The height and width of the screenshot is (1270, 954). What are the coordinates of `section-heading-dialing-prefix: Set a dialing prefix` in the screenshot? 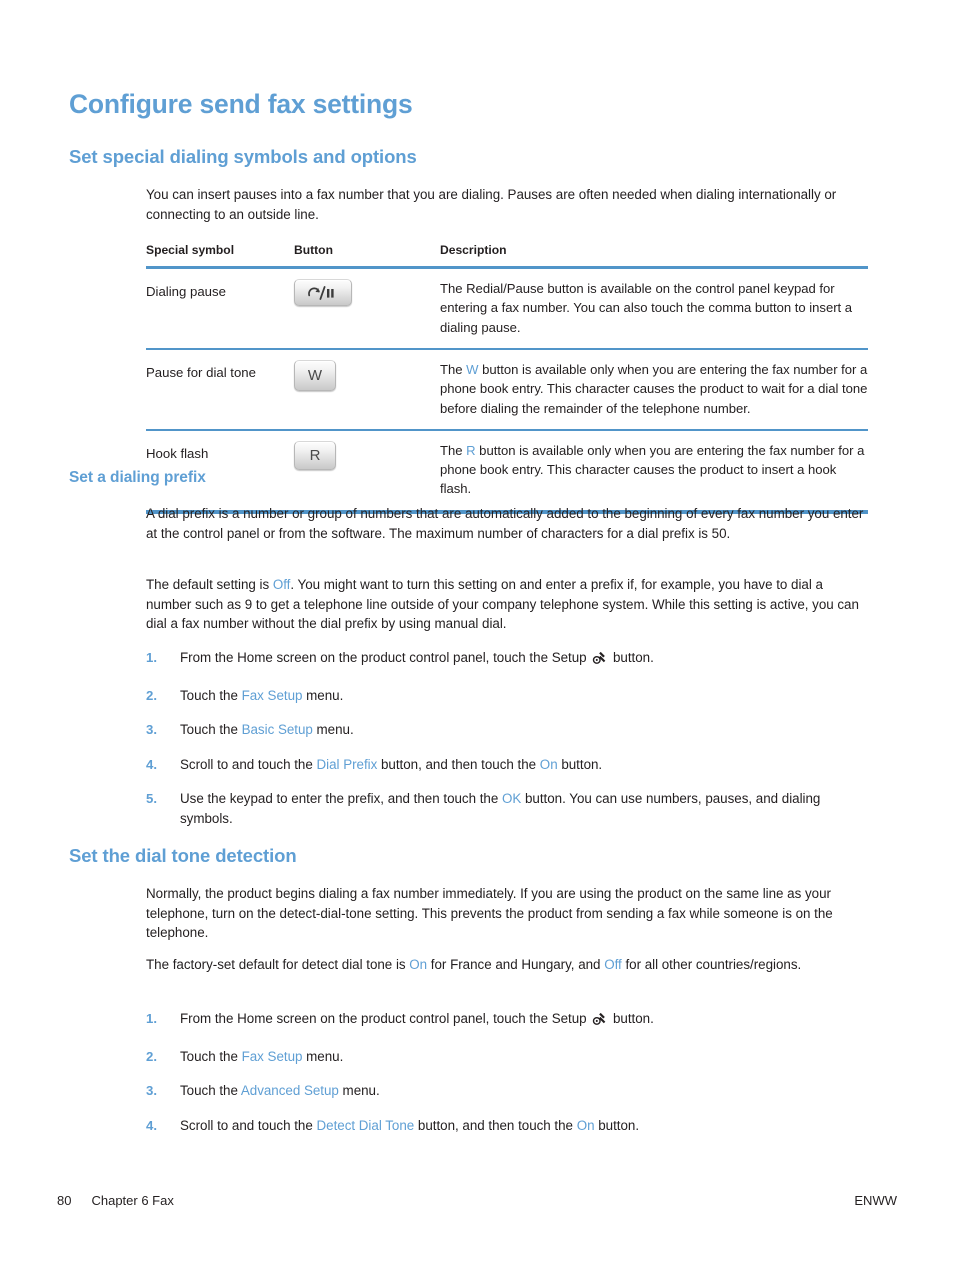 It's located at (137, 477).